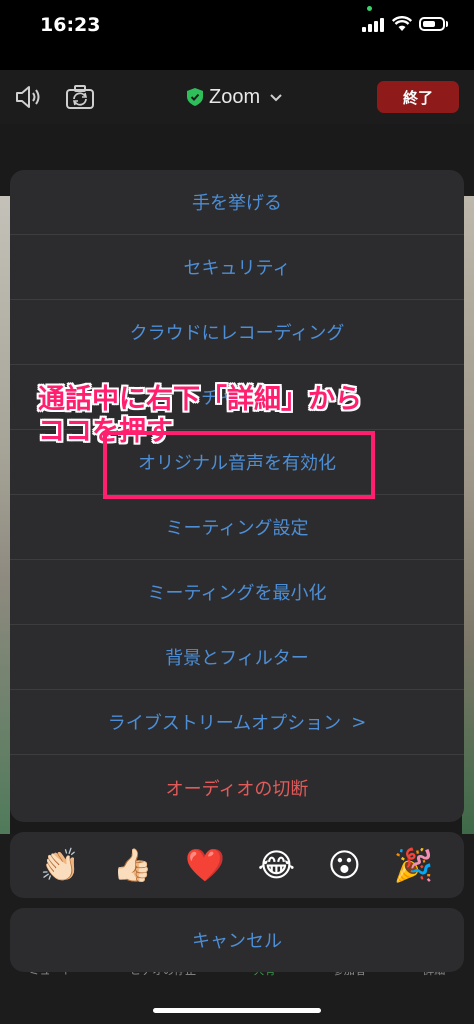  What do you see at coordinates (276, 98) in the screenshot?
I see `chevron-down-icon` at bounding box center [276, 98].